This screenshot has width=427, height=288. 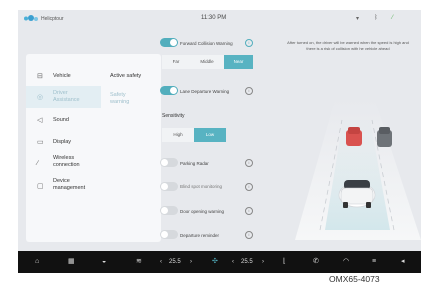 I want to click on sidebar-item-label: Vehicle, so click(x=62, y=76).